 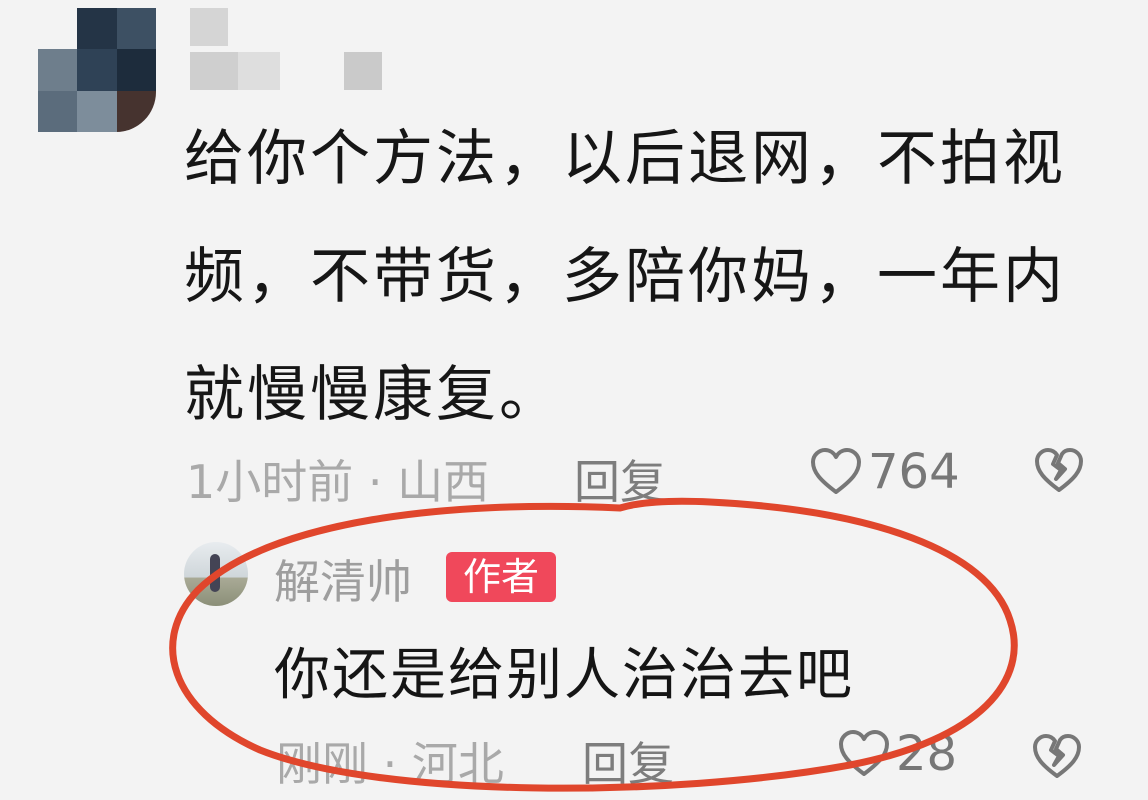 What do you see at coordinates (343, 579) in the screenshot?
I see `reply-username: 解清帅` at bounding box center [343, 579].